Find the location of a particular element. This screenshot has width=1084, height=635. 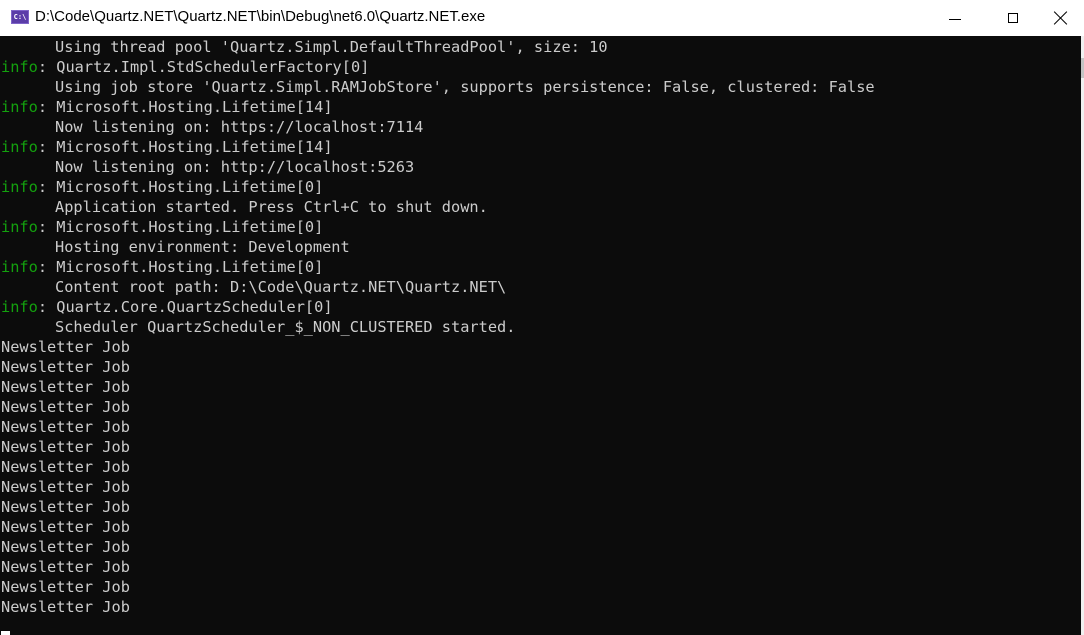

text-cursor is located at coordinates (5, 633).